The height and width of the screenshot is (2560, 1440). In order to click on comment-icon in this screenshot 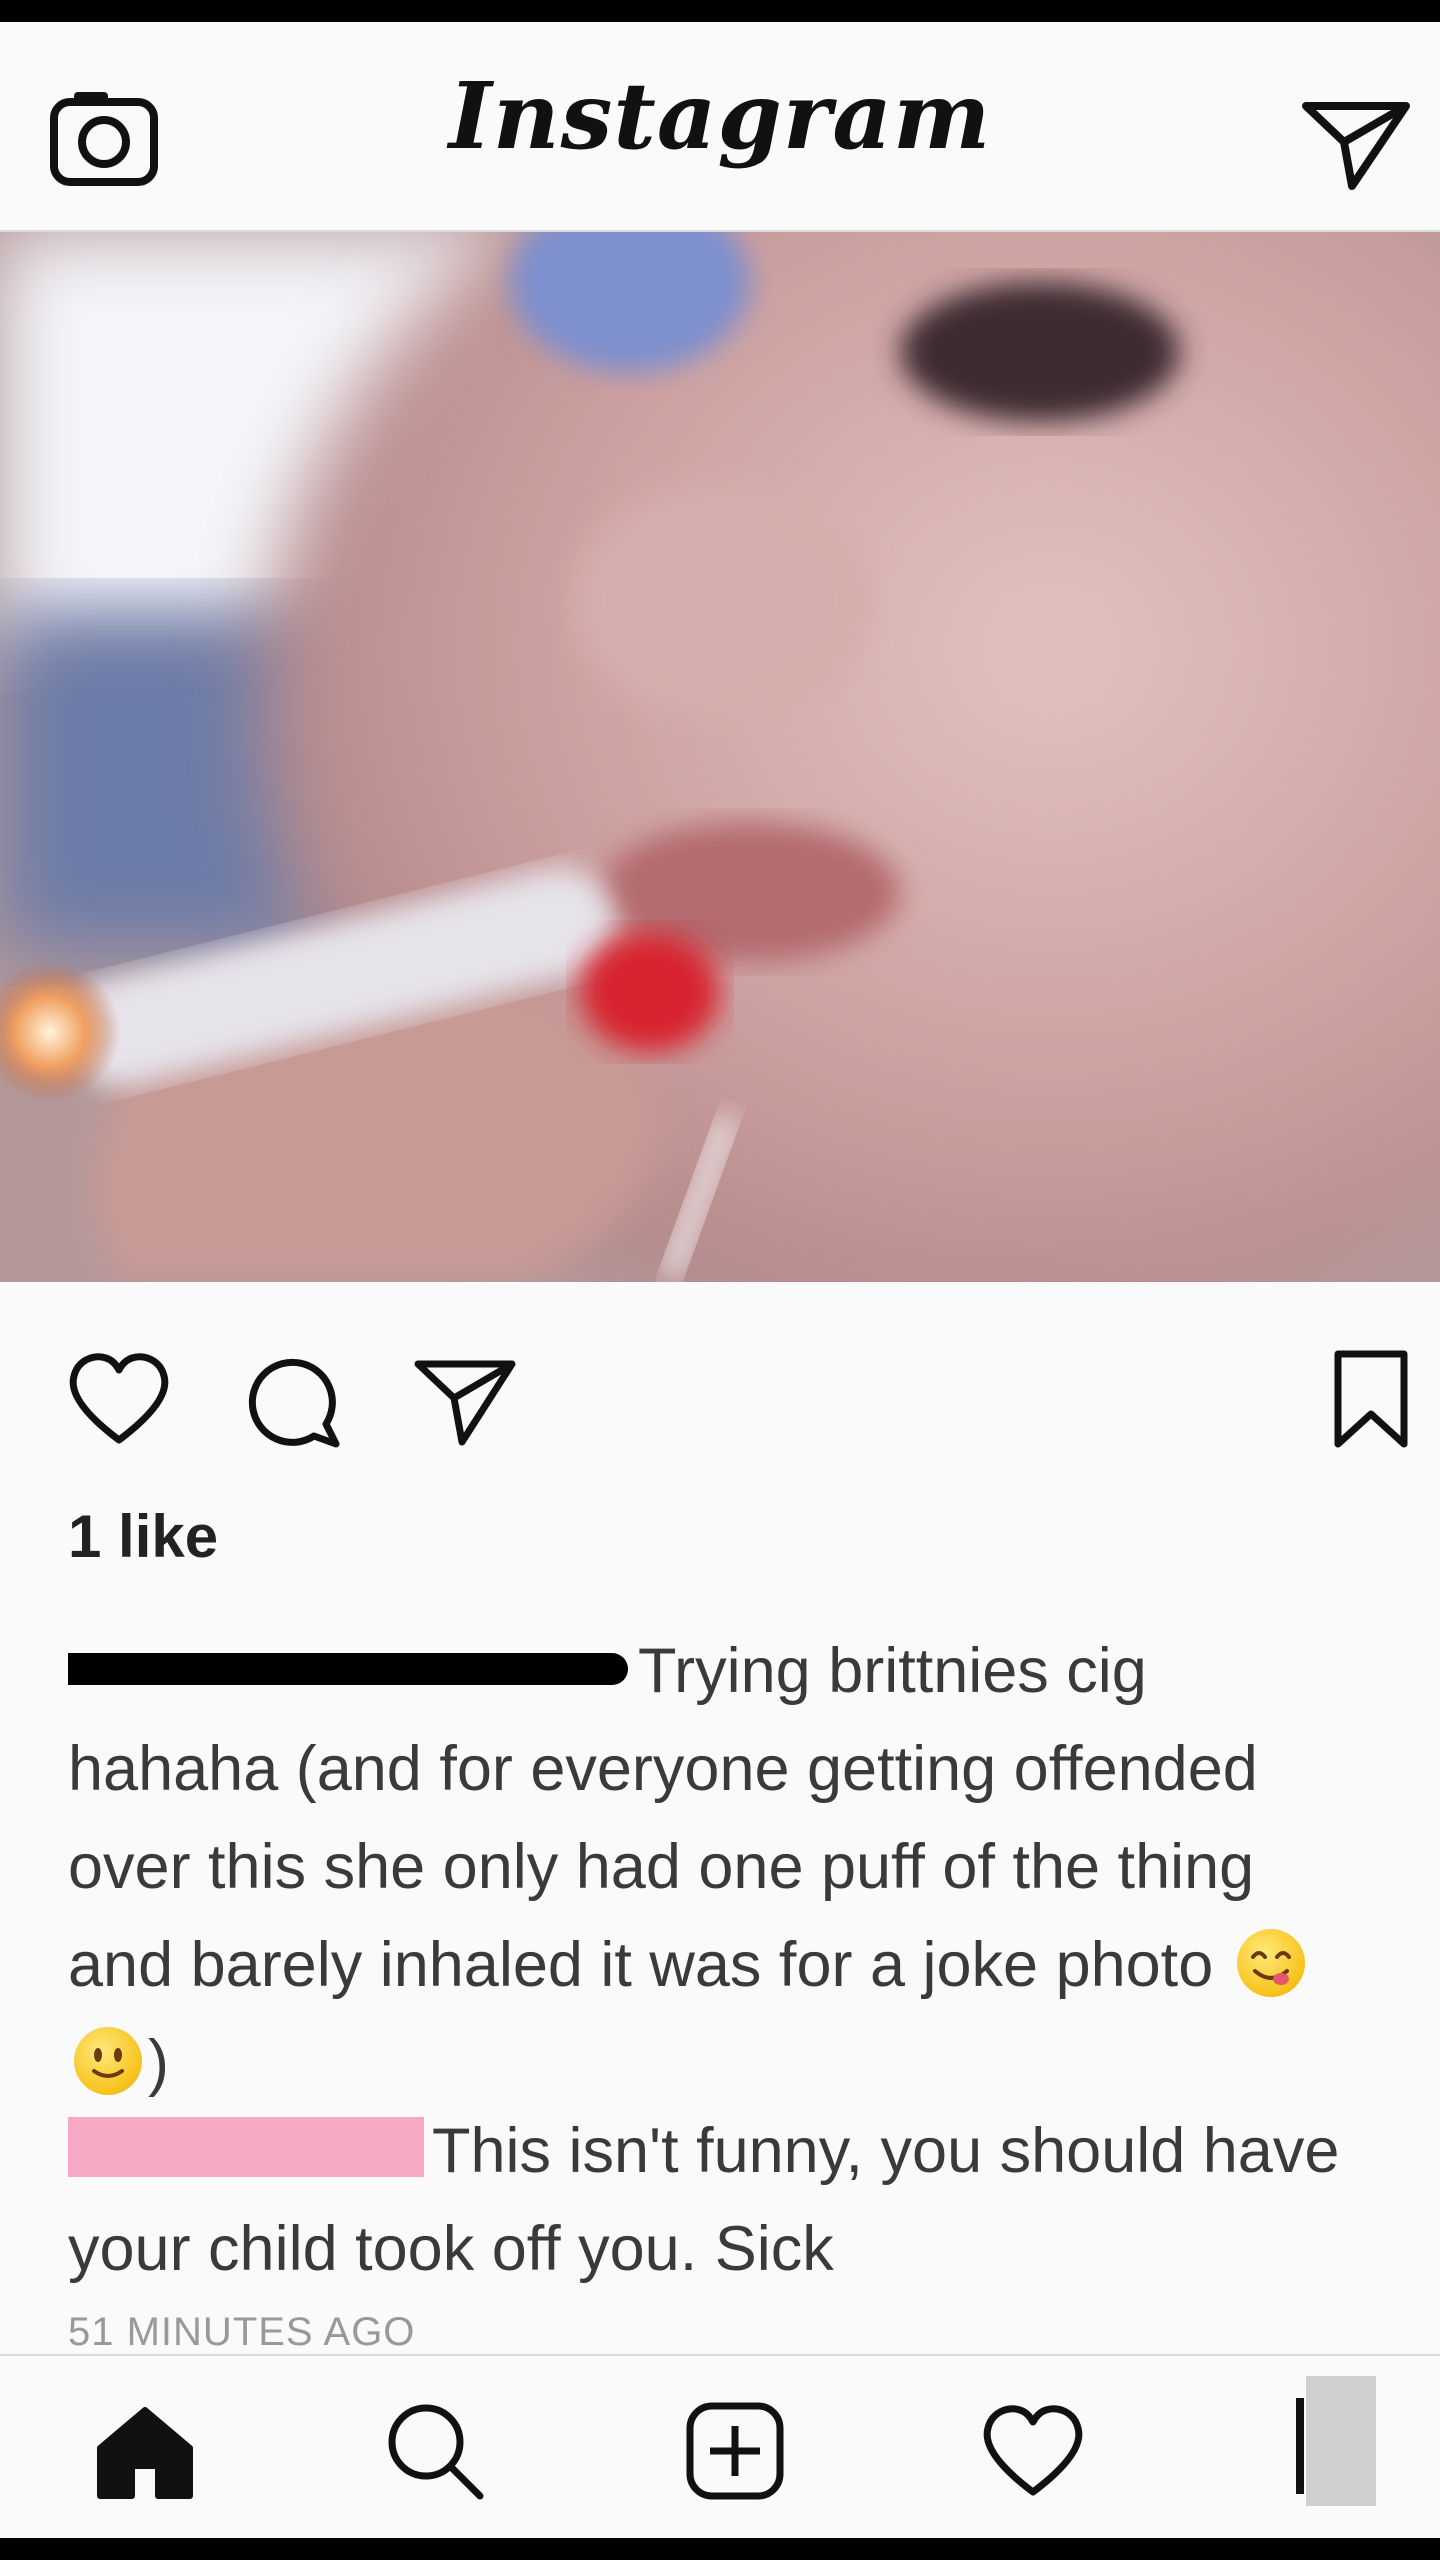, I will do `click(295, 1399)`.